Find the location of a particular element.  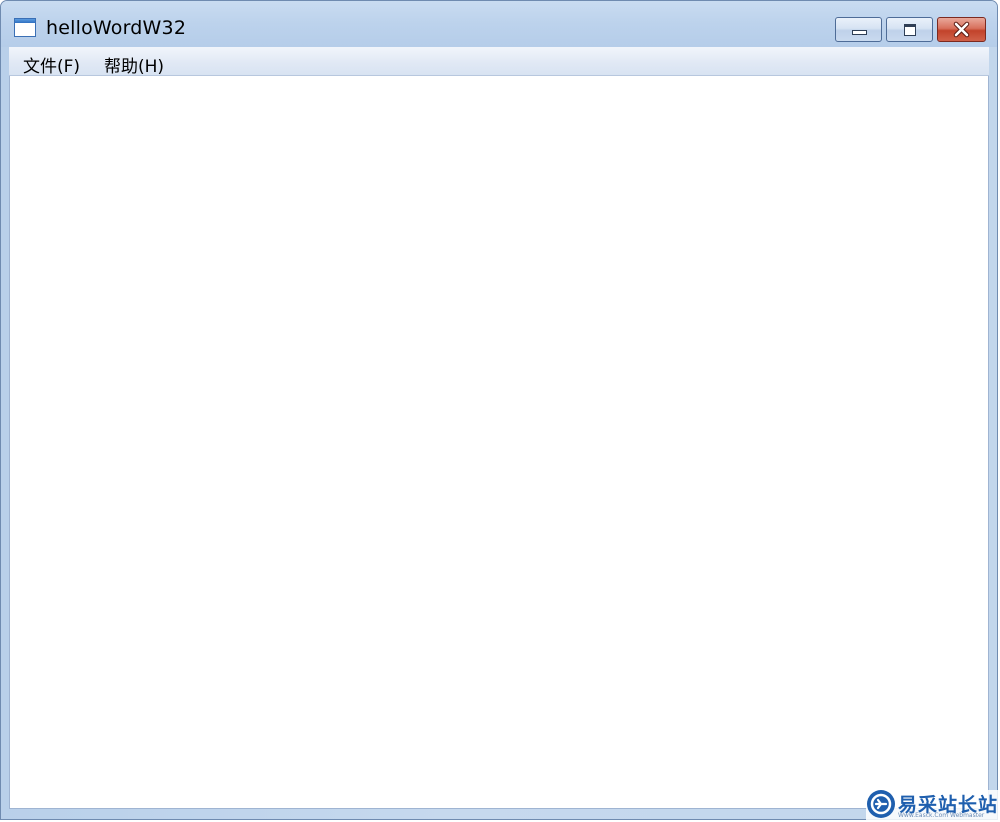

minimize-icon is located at coordinates (859, 32).